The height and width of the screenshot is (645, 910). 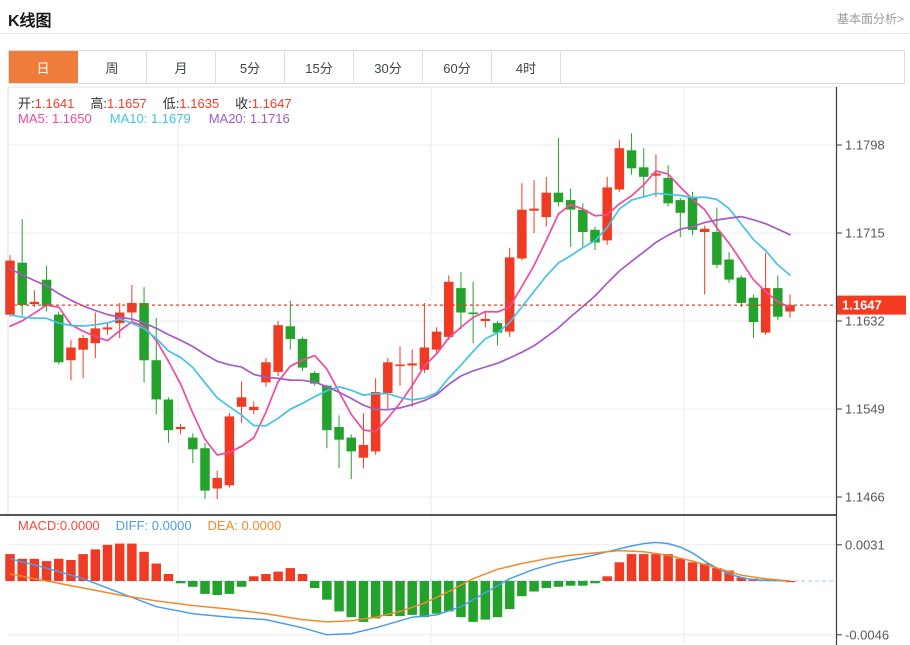 What do you see at coordinates (400, 582) in the screenshot?
I see `macd-histogram` at bounding box center [400, 582].